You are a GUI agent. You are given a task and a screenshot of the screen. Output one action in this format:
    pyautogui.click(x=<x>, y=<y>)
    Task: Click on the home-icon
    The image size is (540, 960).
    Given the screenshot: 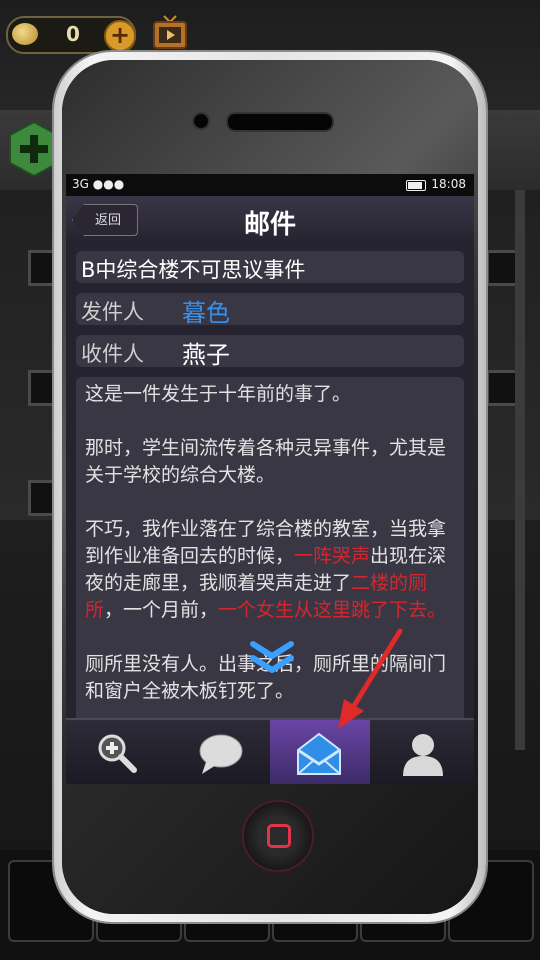 What is the action you would take?
    pyautogui.click(x=279, y=836)
    